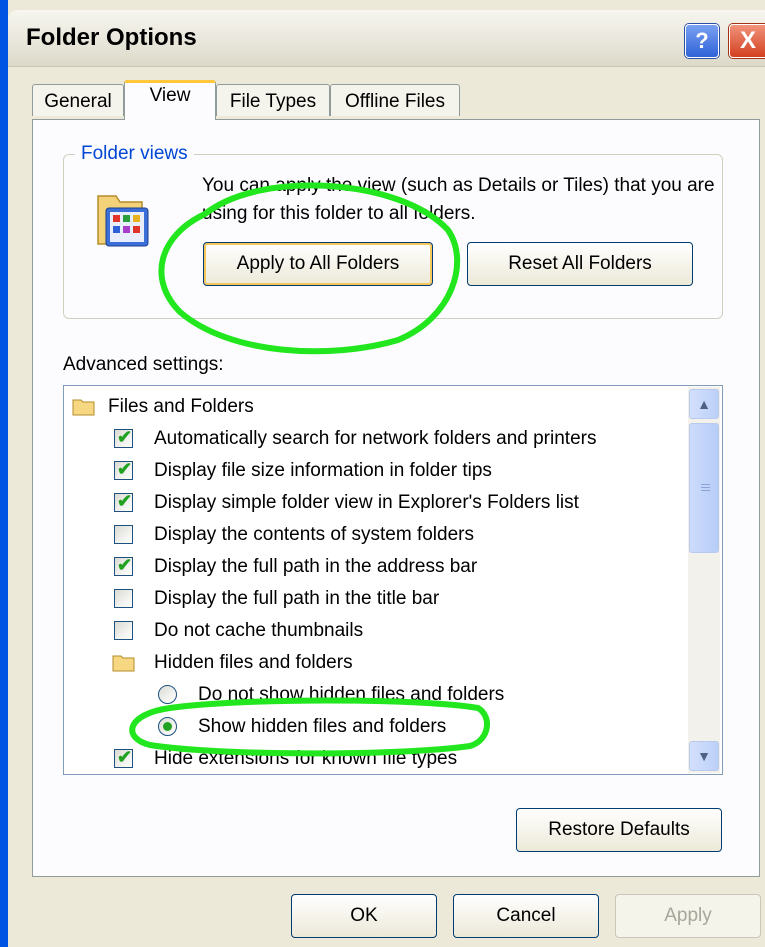  I want to click on tree-group-label: Files and Folders, so click(181, 406).